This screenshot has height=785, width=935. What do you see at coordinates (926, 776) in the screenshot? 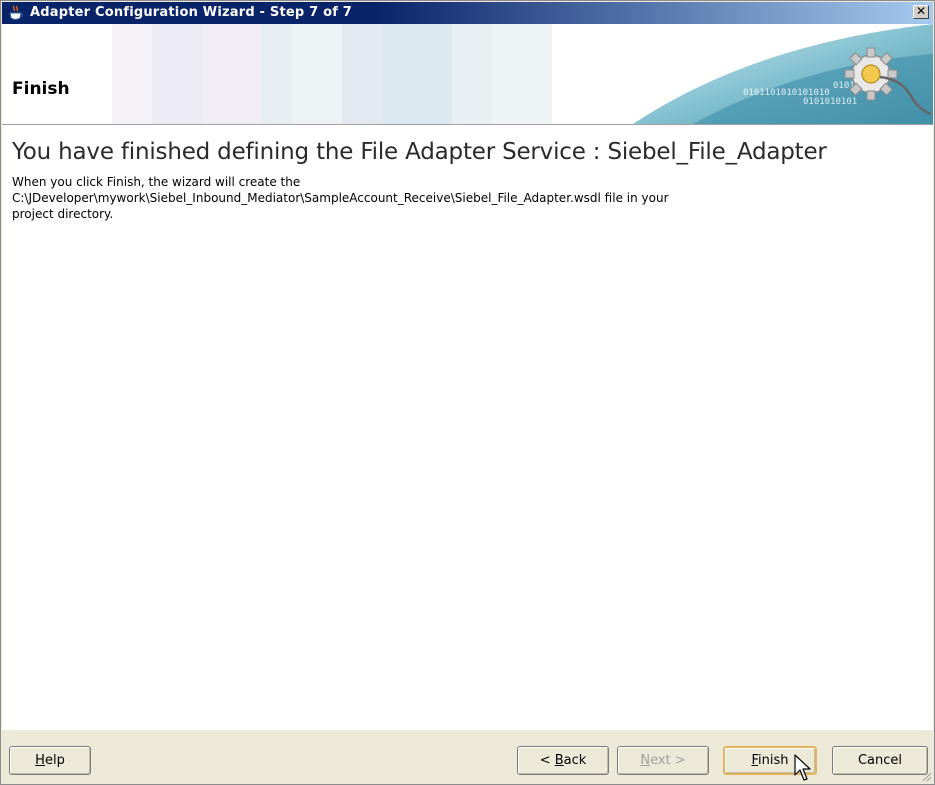
I see `resize-grip-icon` at bounding box center [926, 776].